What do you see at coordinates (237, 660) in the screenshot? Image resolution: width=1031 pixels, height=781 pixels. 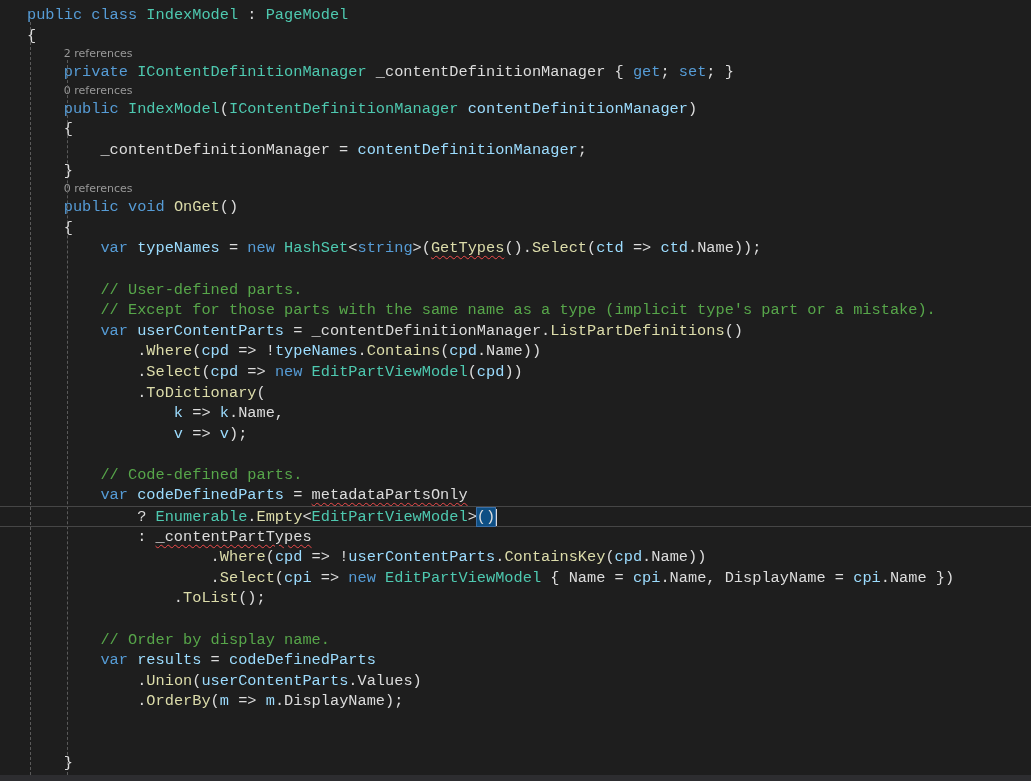 I see `code-line: var results = codeDefinedParts` at bounding box center [237, 660].